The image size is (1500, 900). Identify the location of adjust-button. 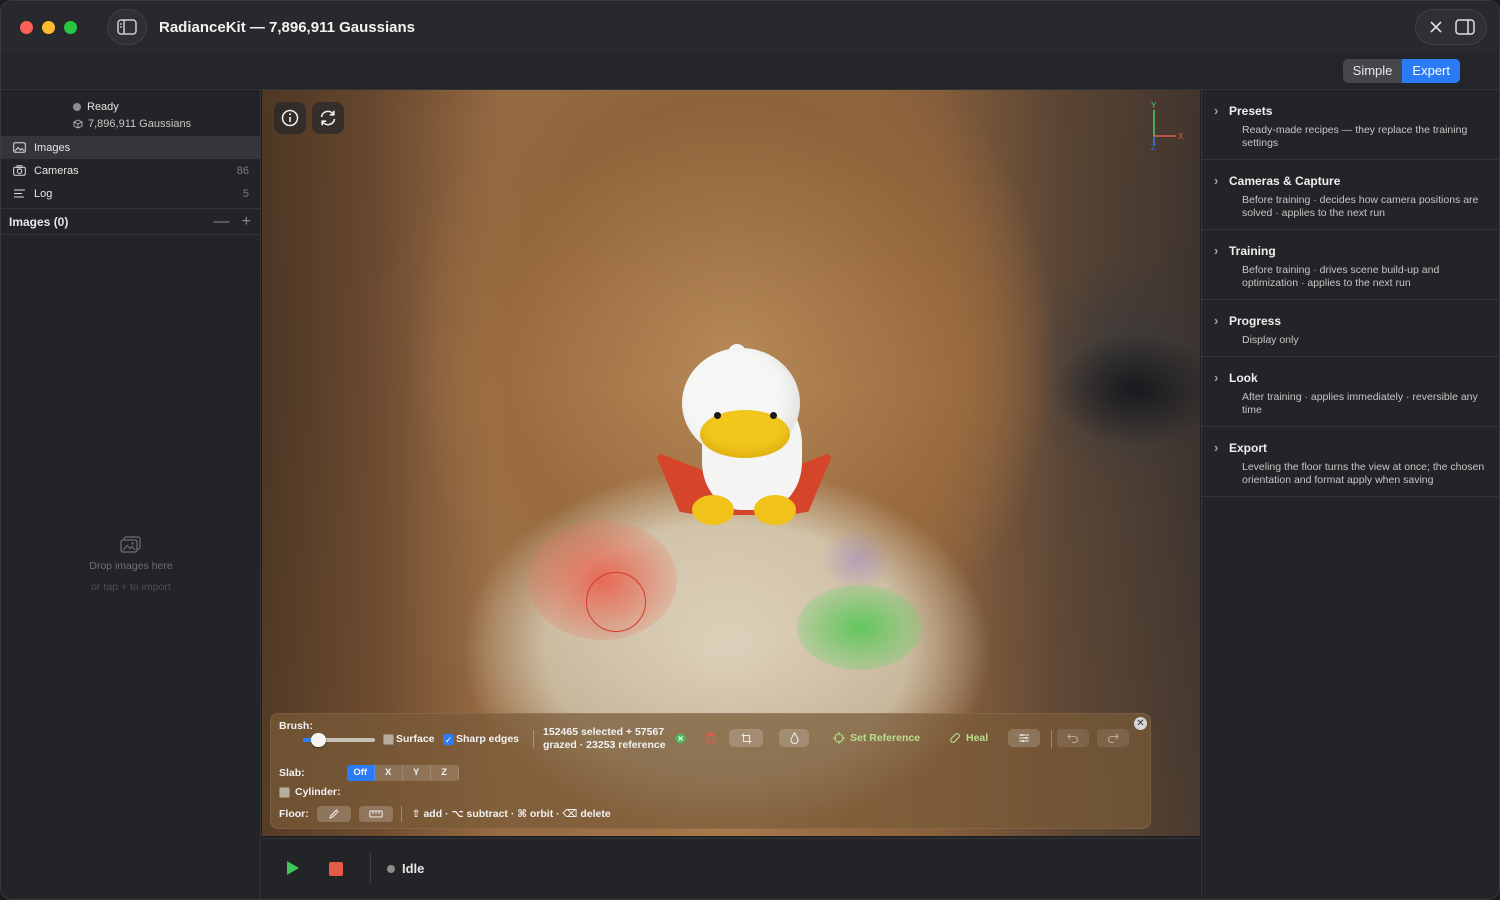
(1024, 738).